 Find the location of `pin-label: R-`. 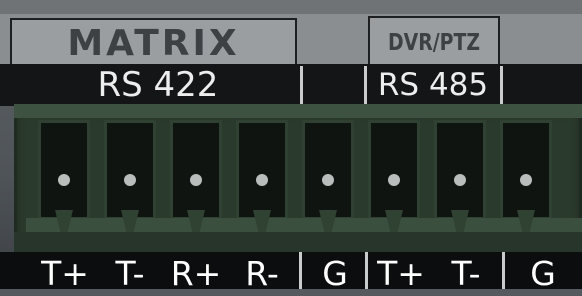

pin-label: R- is located at coordinates (262, 273).